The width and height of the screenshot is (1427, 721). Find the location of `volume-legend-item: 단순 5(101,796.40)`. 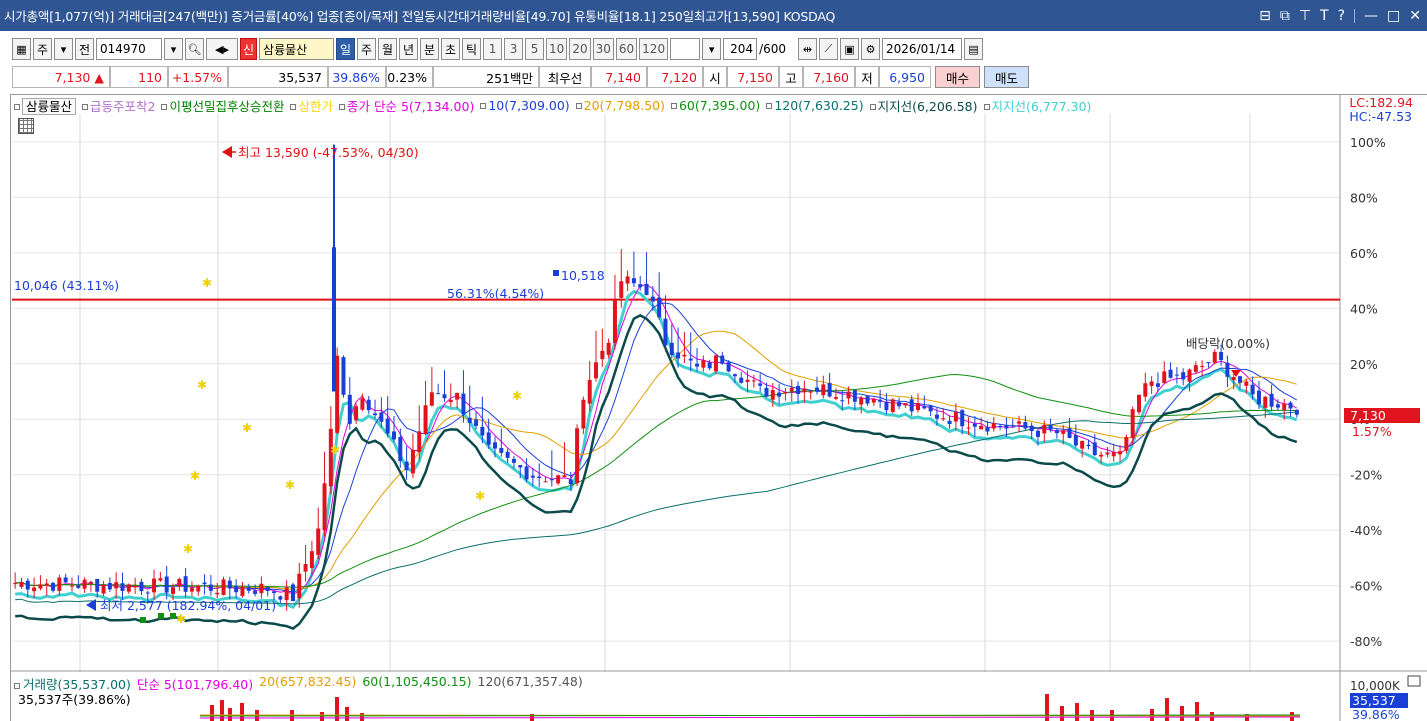

volume-legend-item: 단순 5(101,796.40) is located at coordinates (195, 683).